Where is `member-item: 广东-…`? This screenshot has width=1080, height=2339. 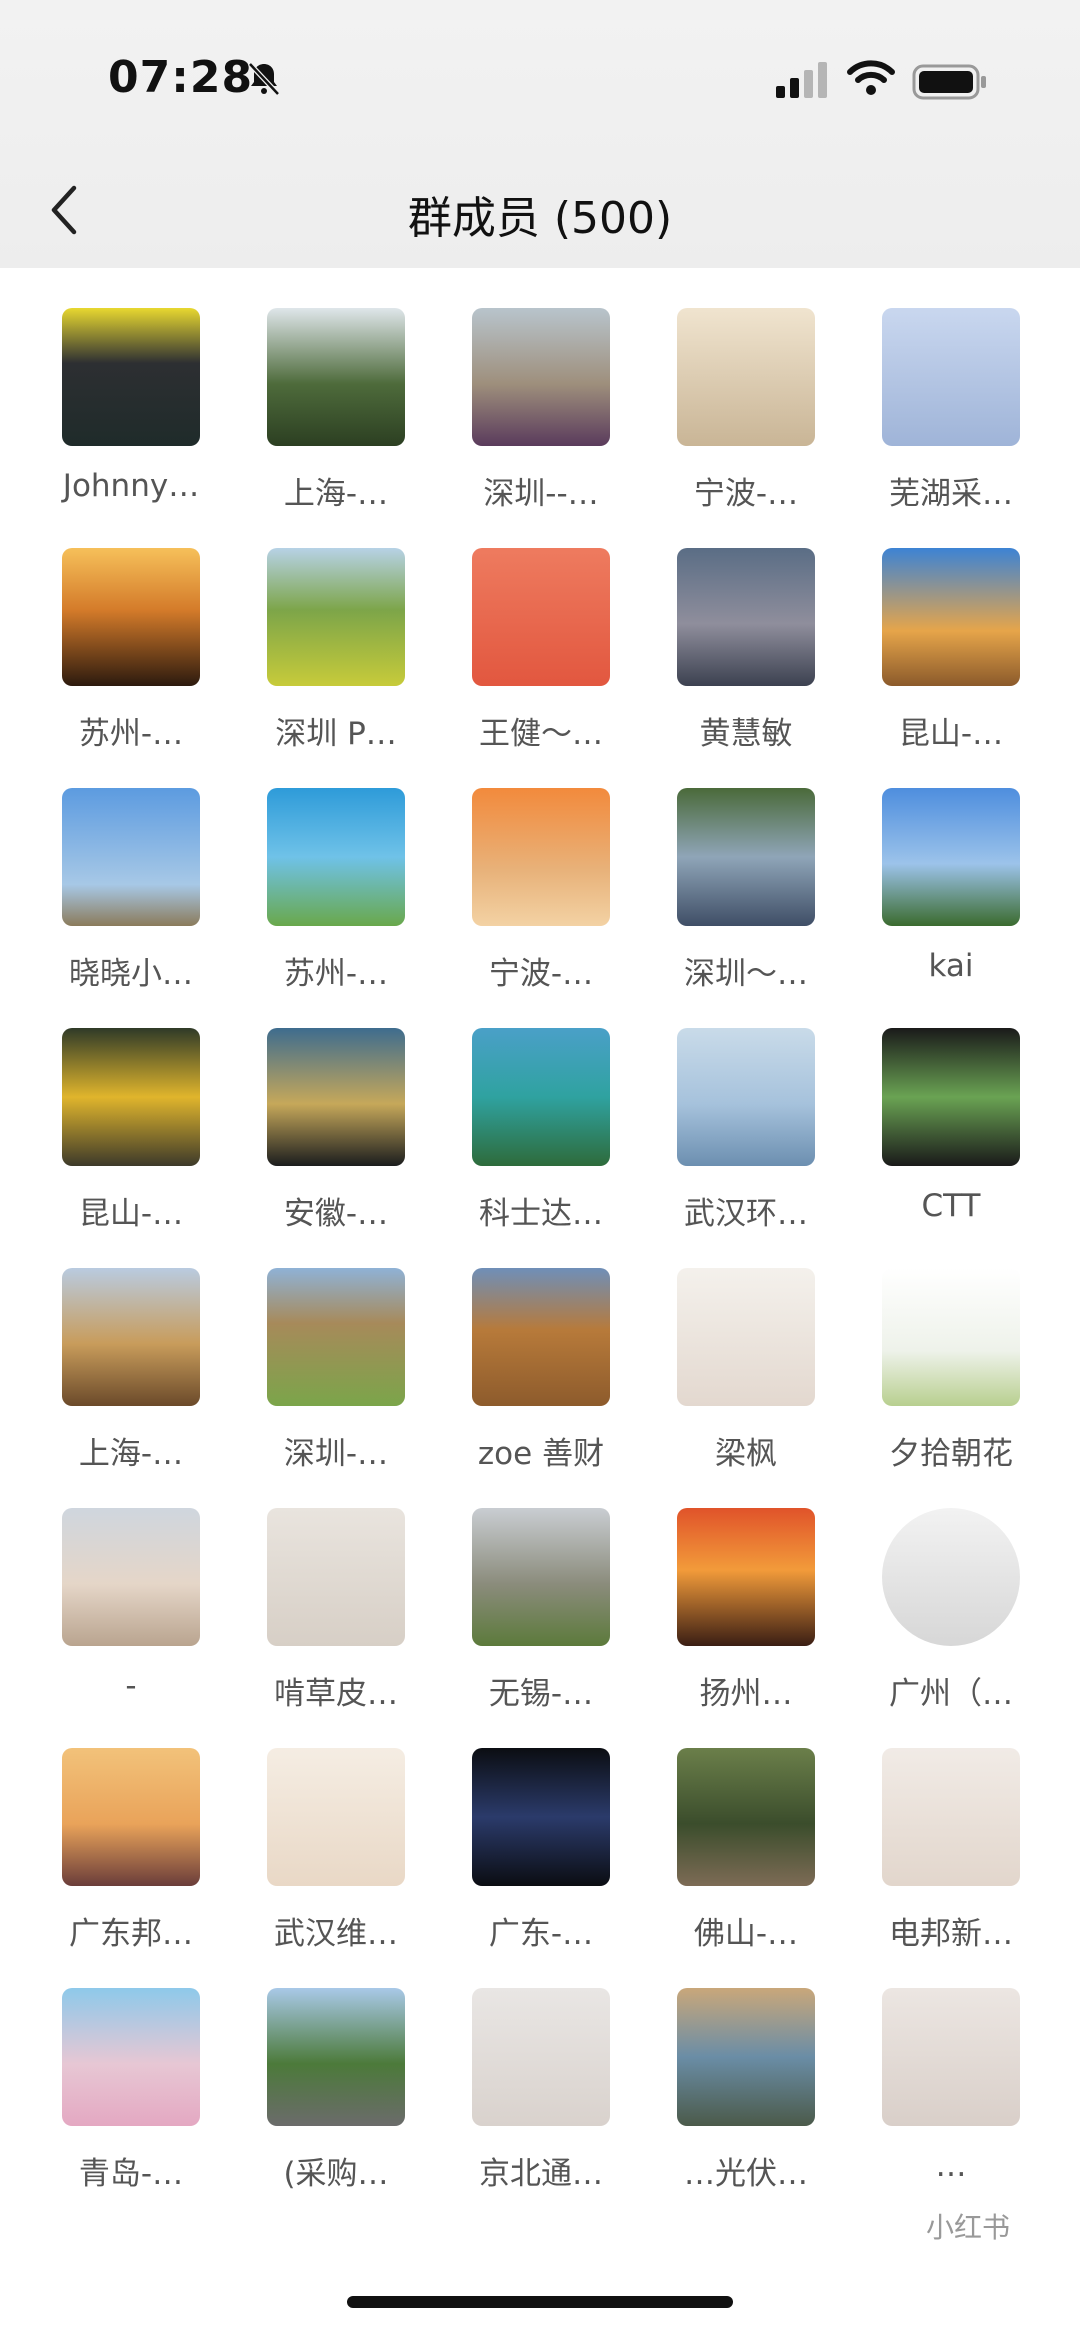
member-item: 广东-… is located at coordinates (541, 1868).